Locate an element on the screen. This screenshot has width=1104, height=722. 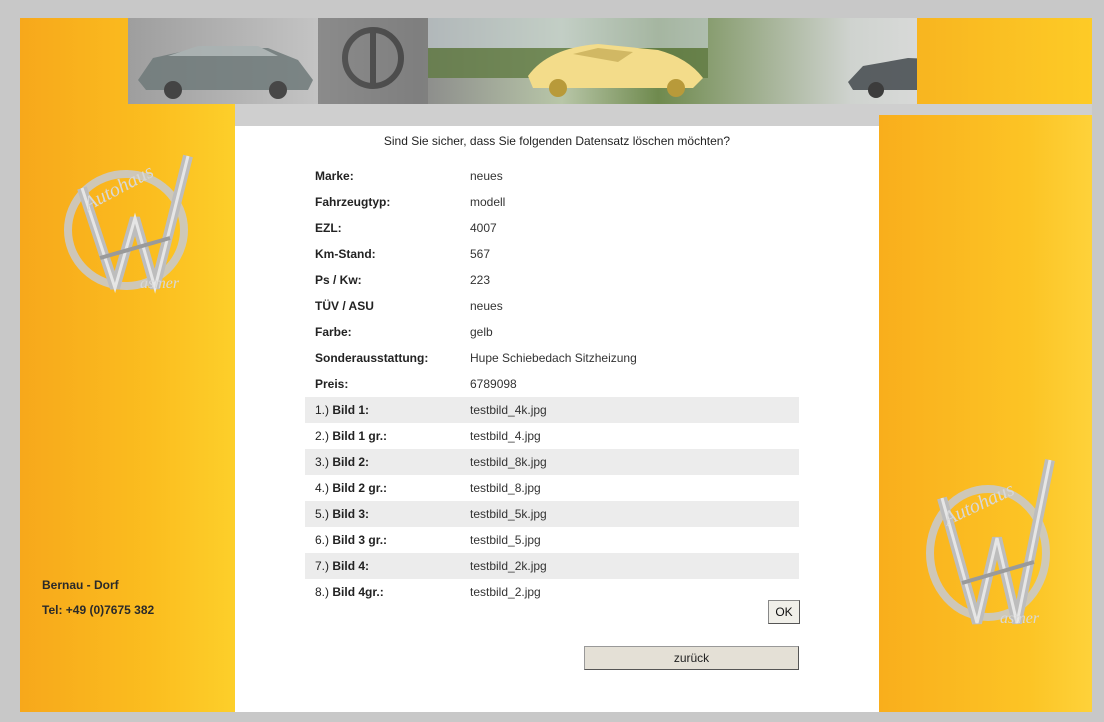
image-row: 7.) Bild 4: testbild_2k.jpg is located at coordinates (552, 566).